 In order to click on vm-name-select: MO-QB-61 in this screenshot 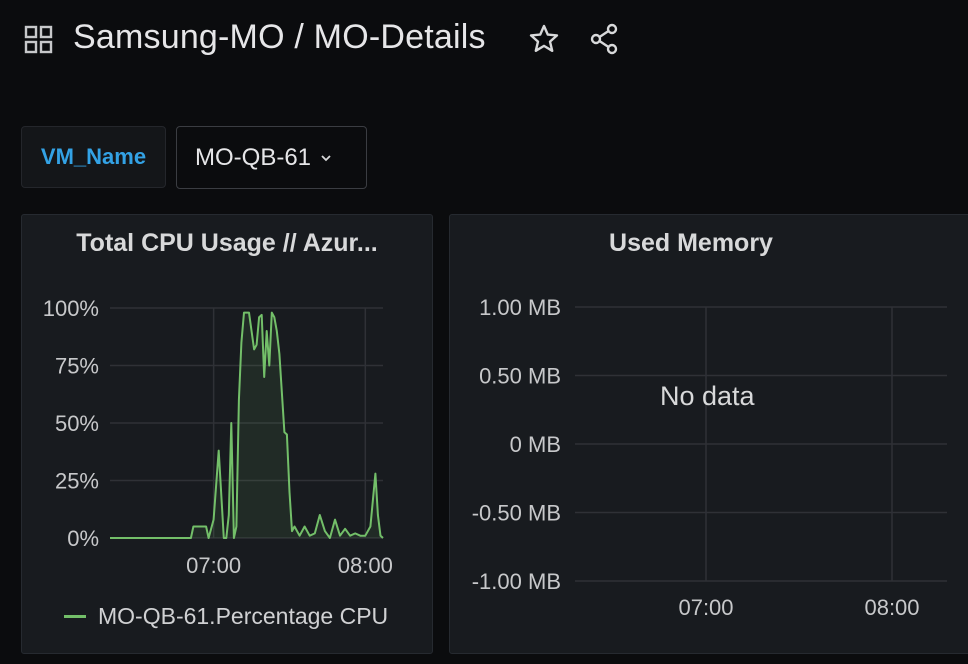, I will do `click(271, 157)`.